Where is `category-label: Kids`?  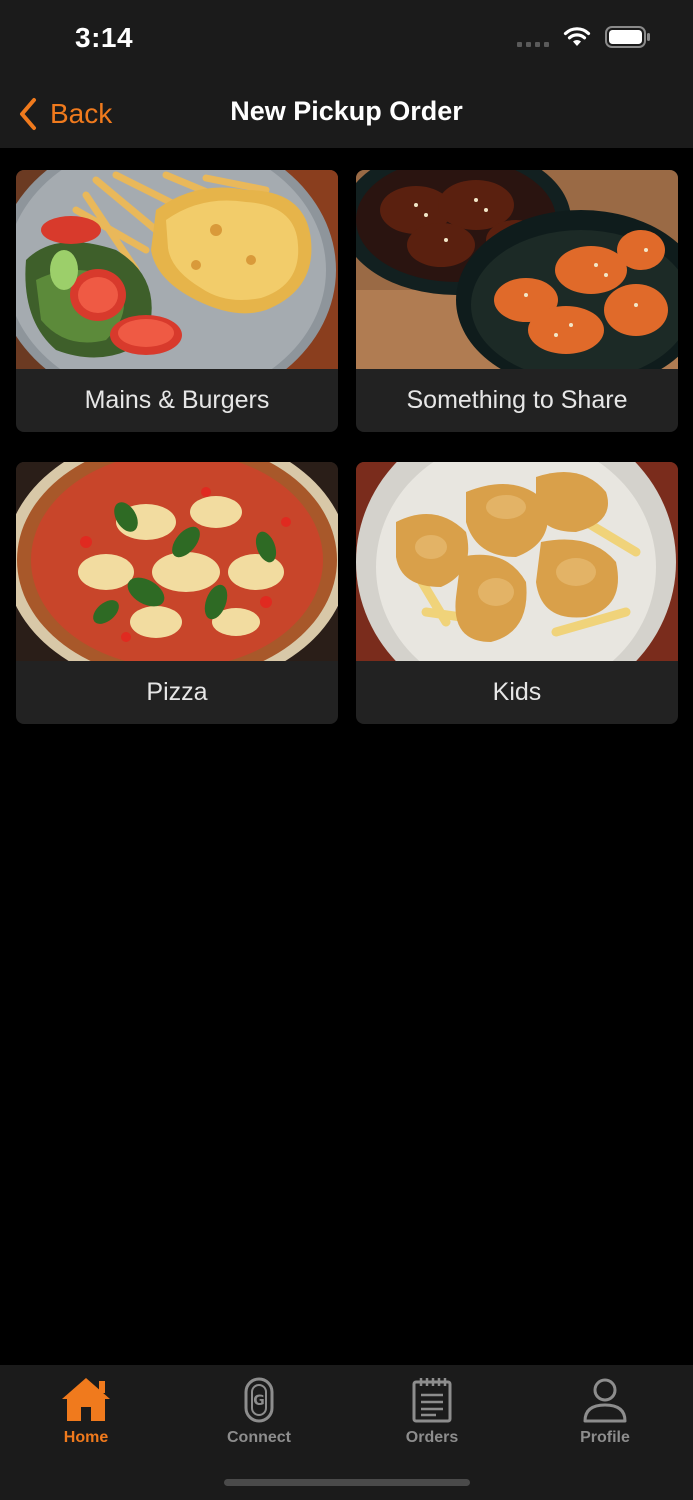
category-label: Kids is located at coordinates (517, 692).